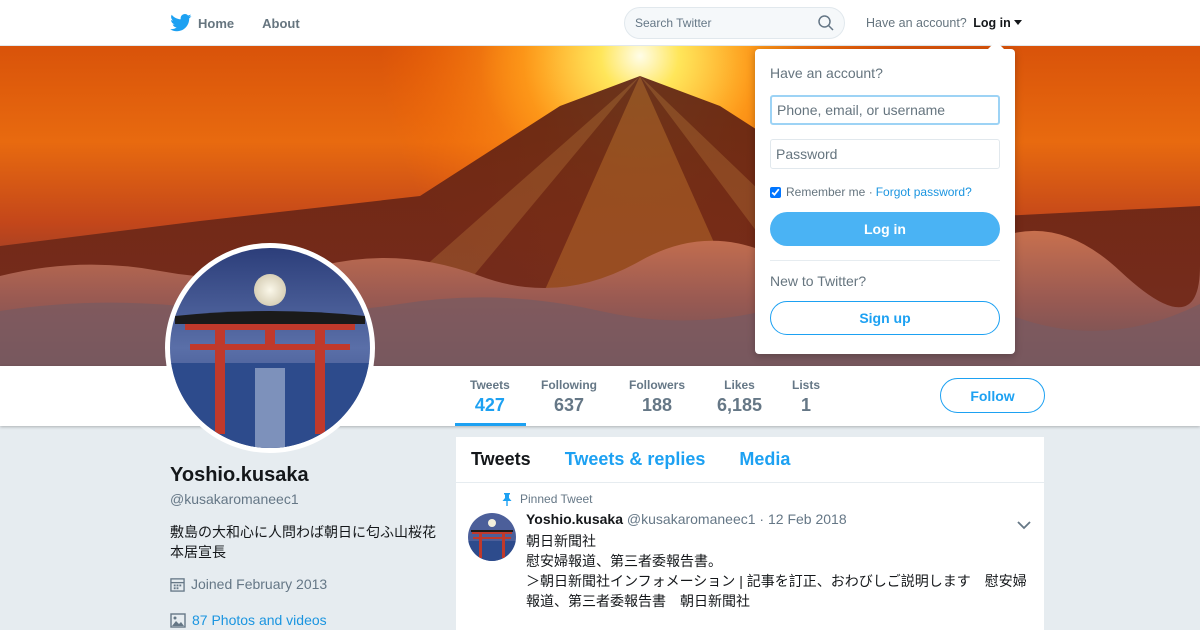  Describe the element at coordinates (924, 192) in the screenshot. I see `forgot-password-link: Forgot password?` at that location.